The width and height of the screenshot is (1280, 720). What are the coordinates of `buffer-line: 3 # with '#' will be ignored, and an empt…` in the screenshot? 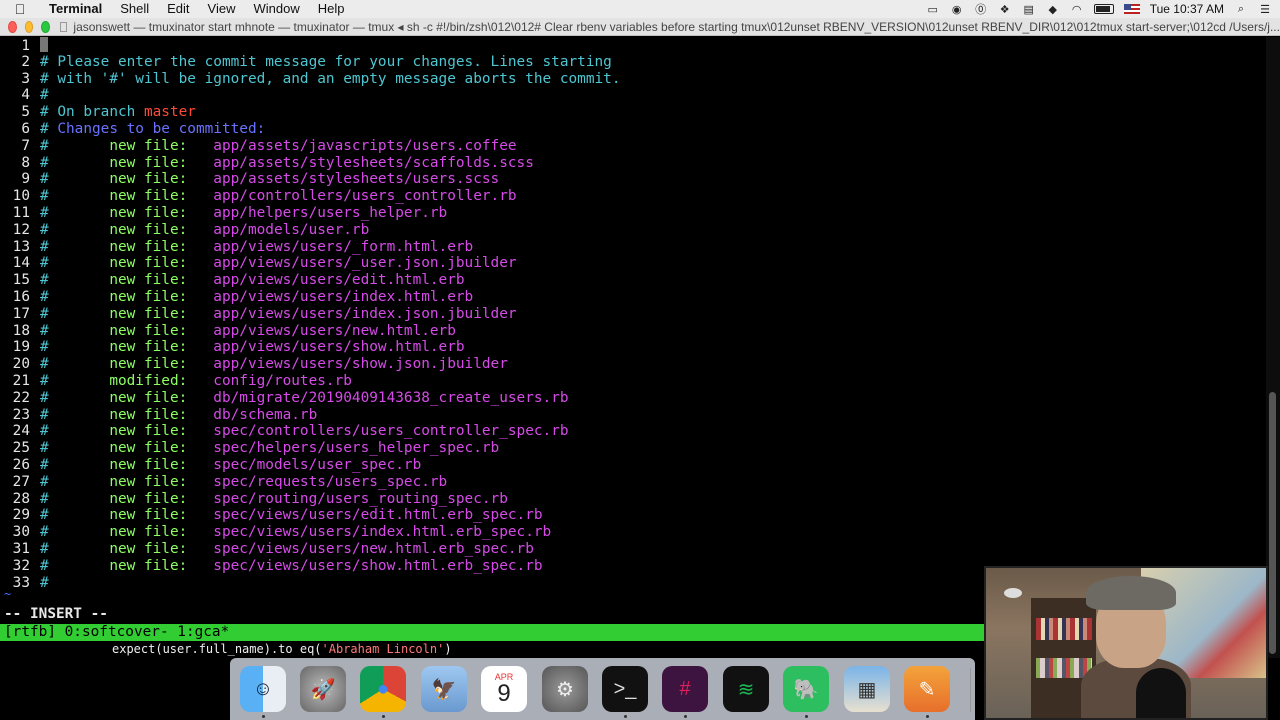 It's located at (310, 79).